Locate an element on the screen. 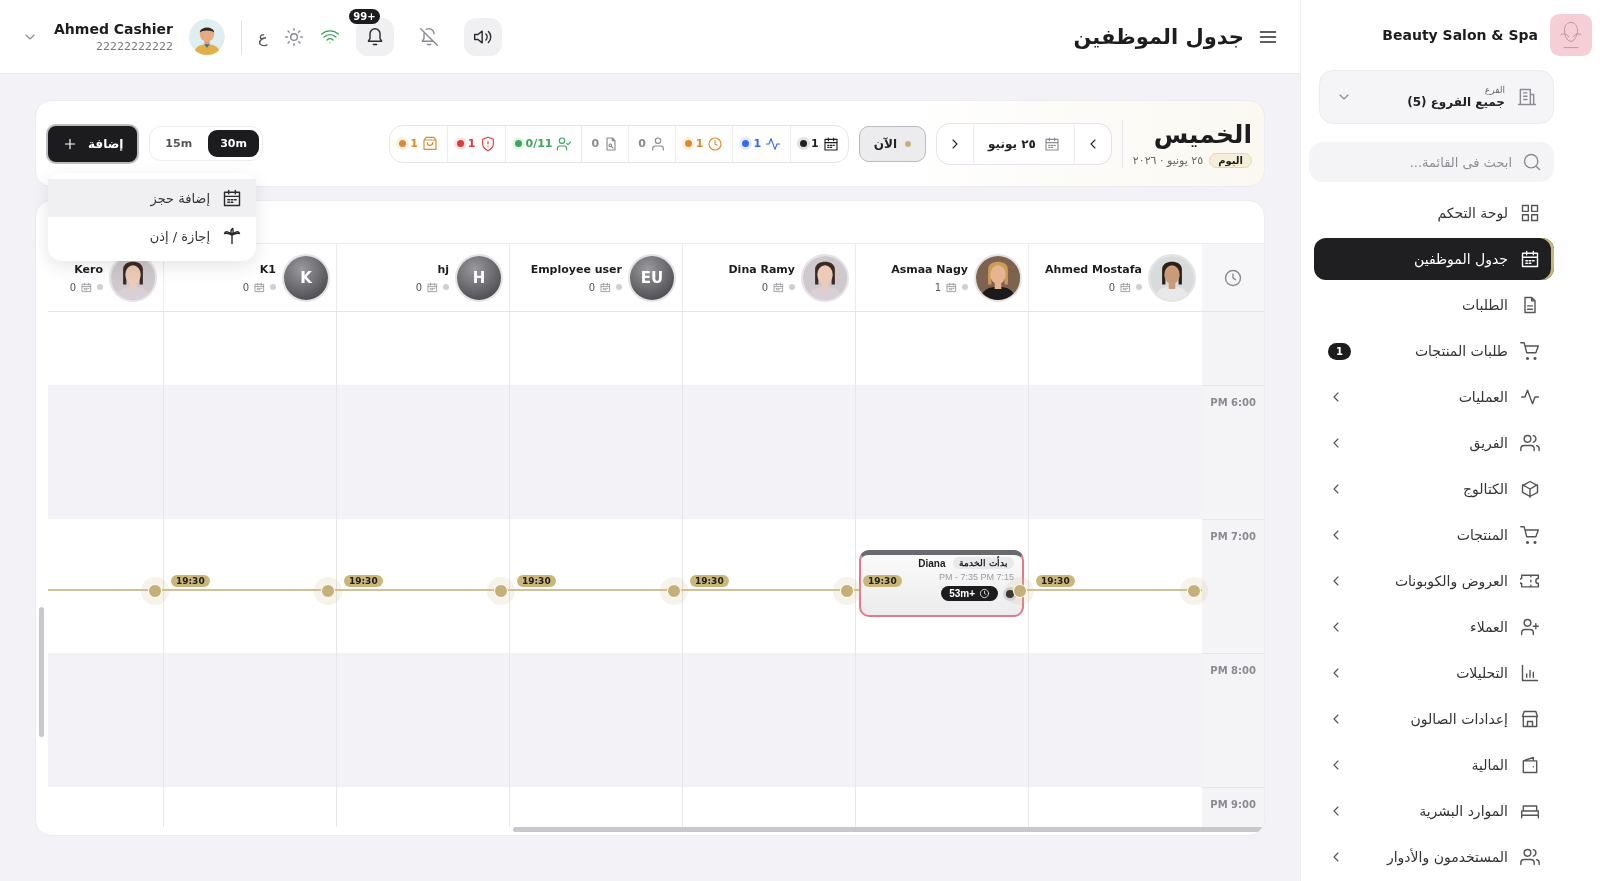 This screenshot has height=881, width=1600. bag-icon is located at coordinates (429, 143).